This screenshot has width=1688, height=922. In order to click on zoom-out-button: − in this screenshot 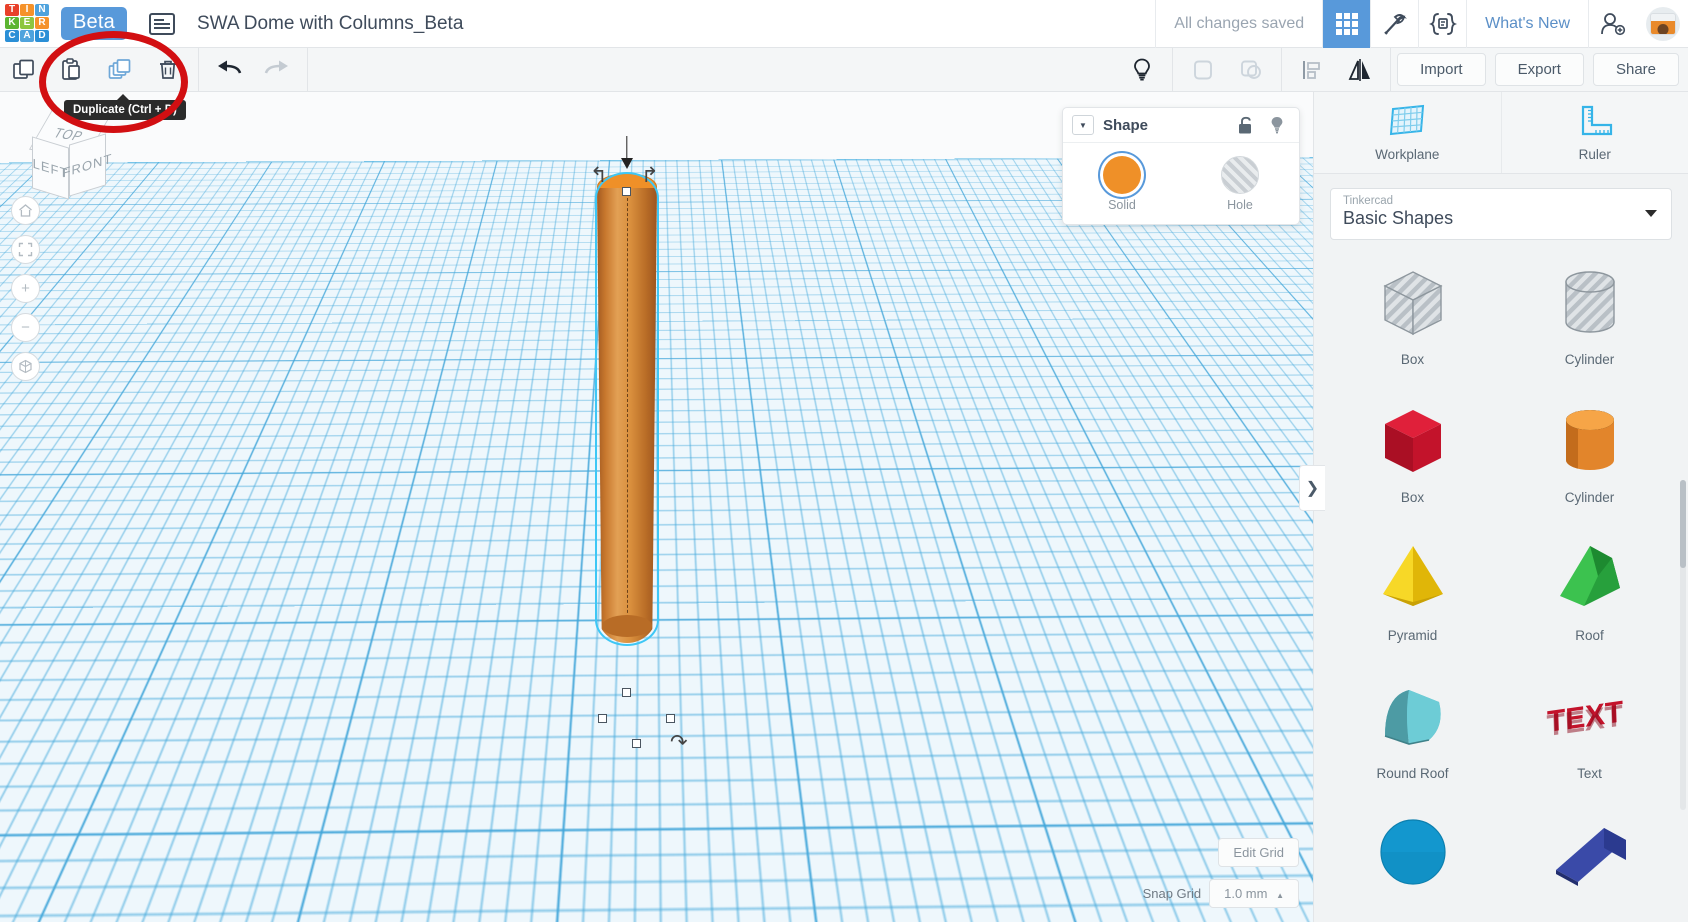, I will do `click(25, 327)`.